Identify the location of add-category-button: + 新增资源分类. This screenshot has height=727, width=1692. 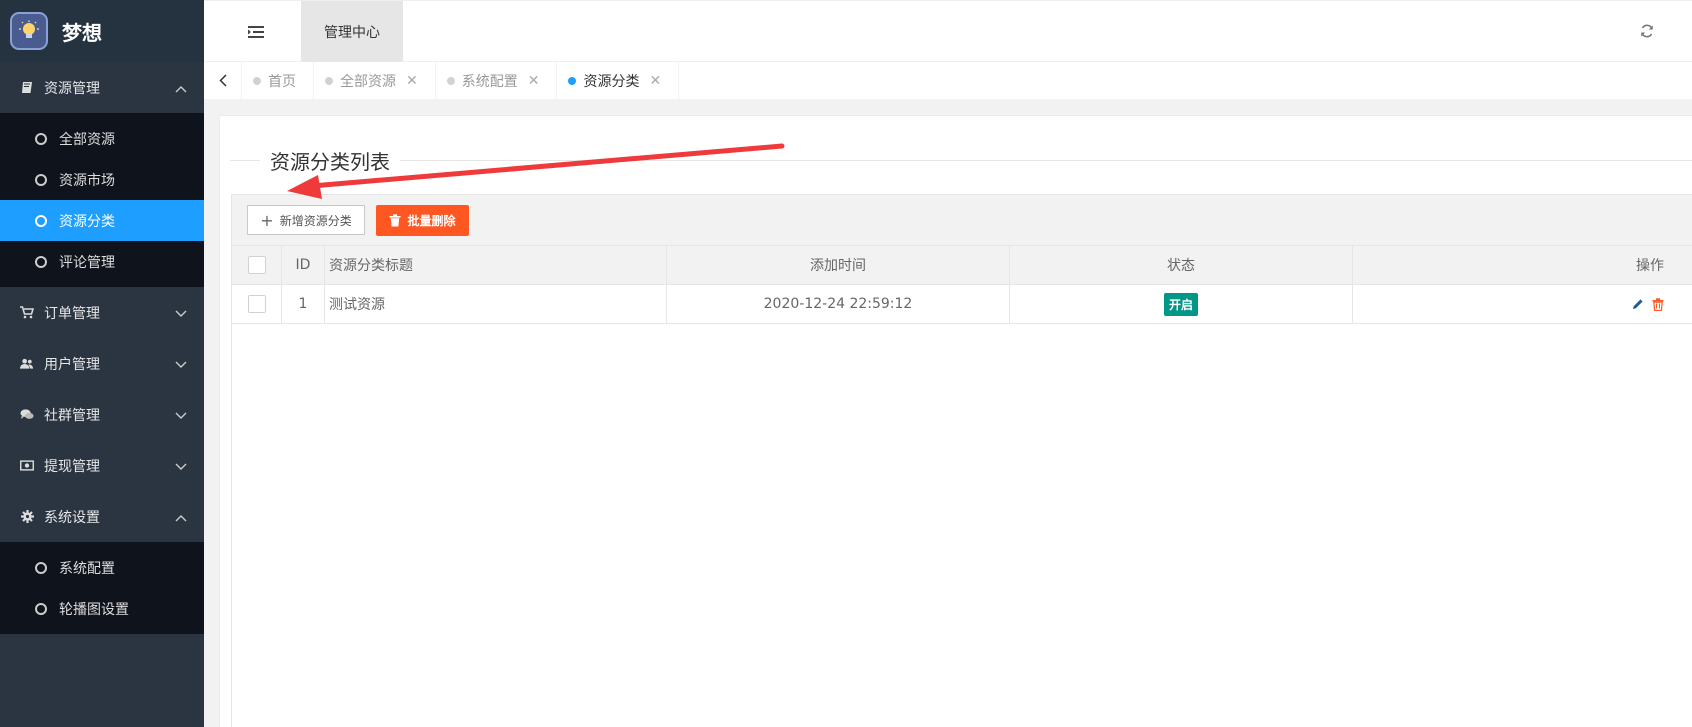
(306, 220).